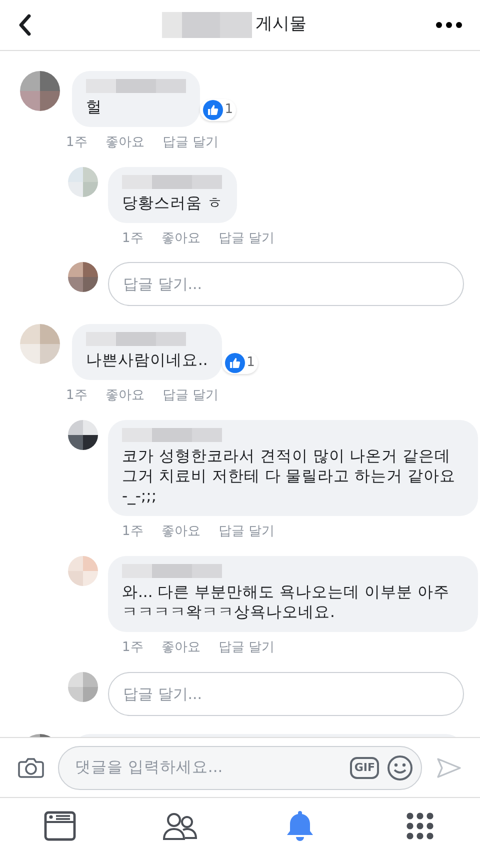  I want to click on header-title: 게시물, so click(281, 24).